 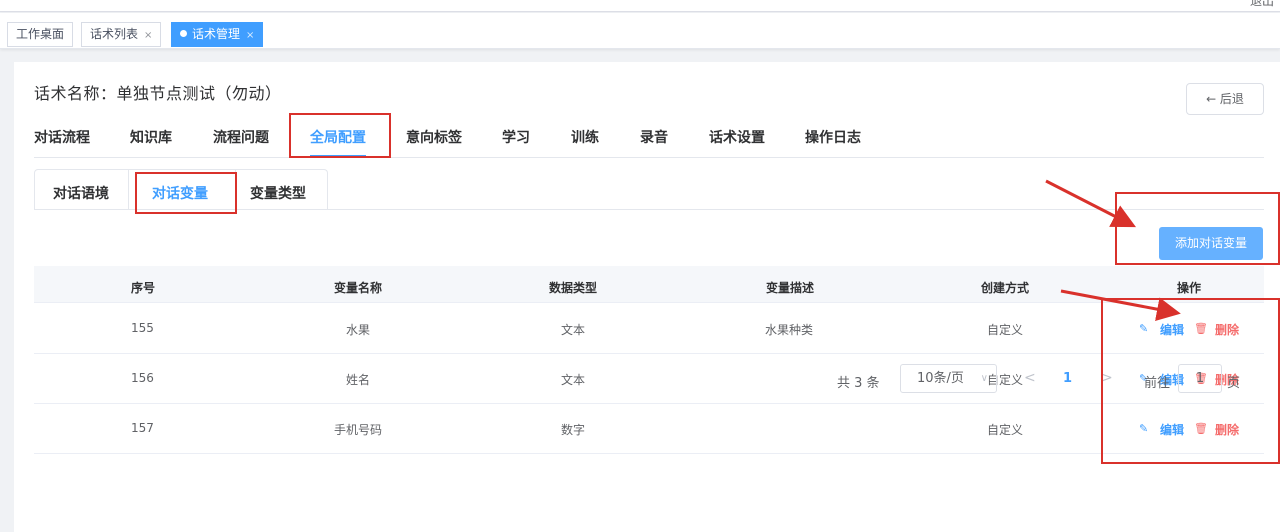 What do you see at coordinates (143, 288) in the screenshot?
I see `column-header-id: 序号` at bounding box center [143, 288].